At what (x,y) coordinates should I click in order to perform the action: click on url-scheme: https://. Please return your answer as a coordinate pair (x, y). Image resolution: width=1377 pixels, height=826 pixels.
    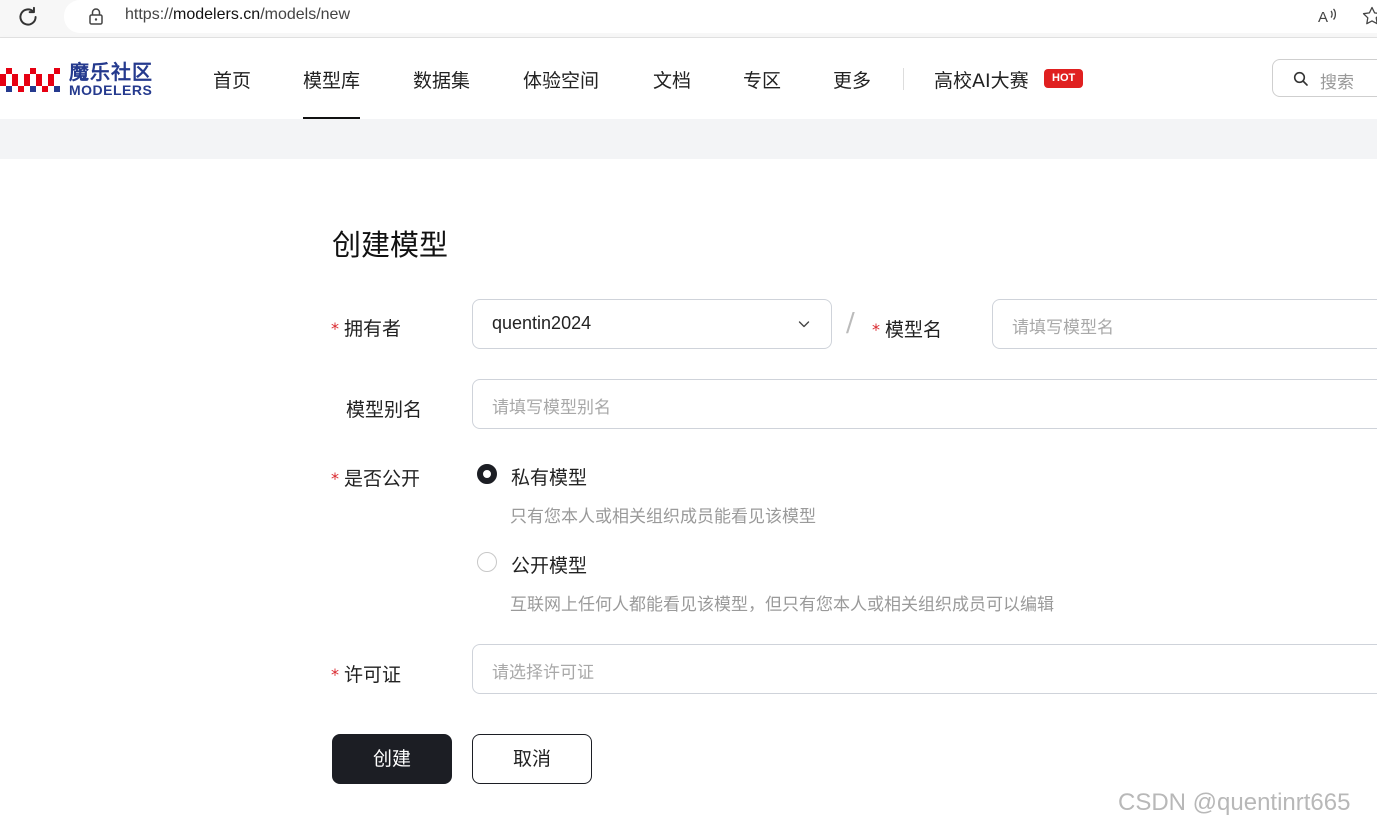
    Looking at the image, I should click on (149, 14).